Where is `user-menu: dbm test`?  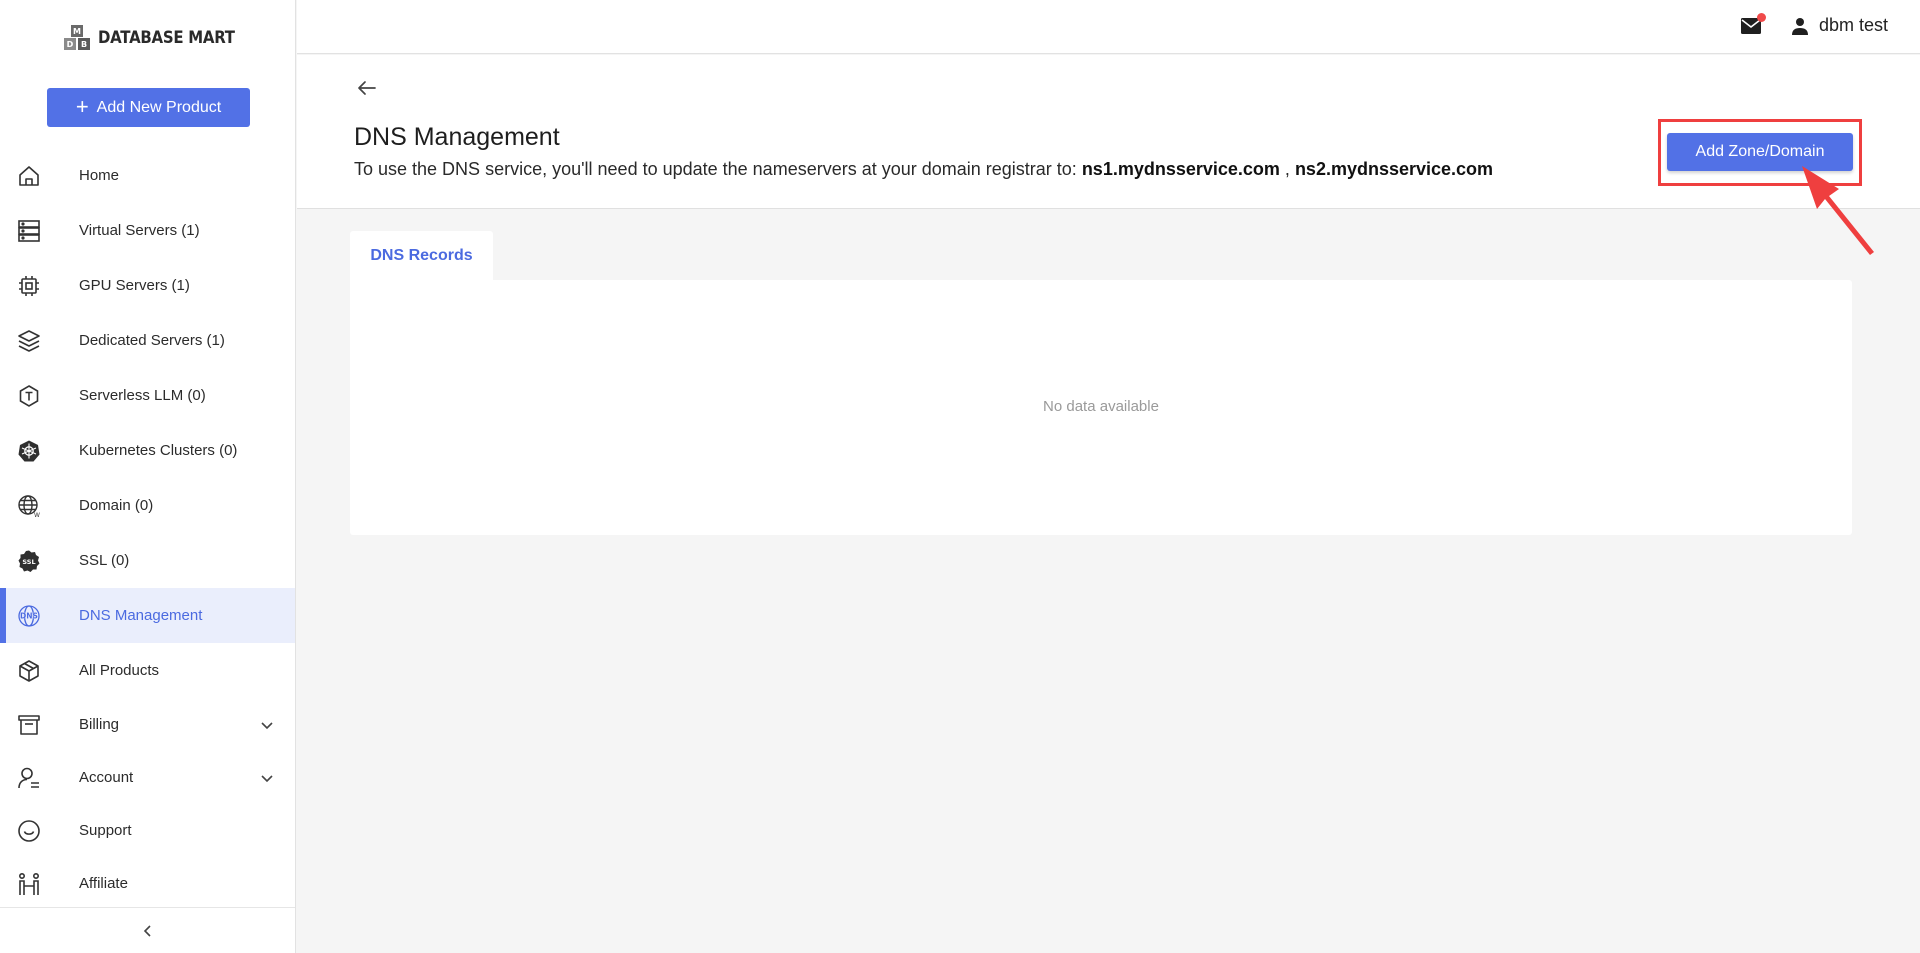
user-menu: dbm test is located at coordinates (1839, 25).